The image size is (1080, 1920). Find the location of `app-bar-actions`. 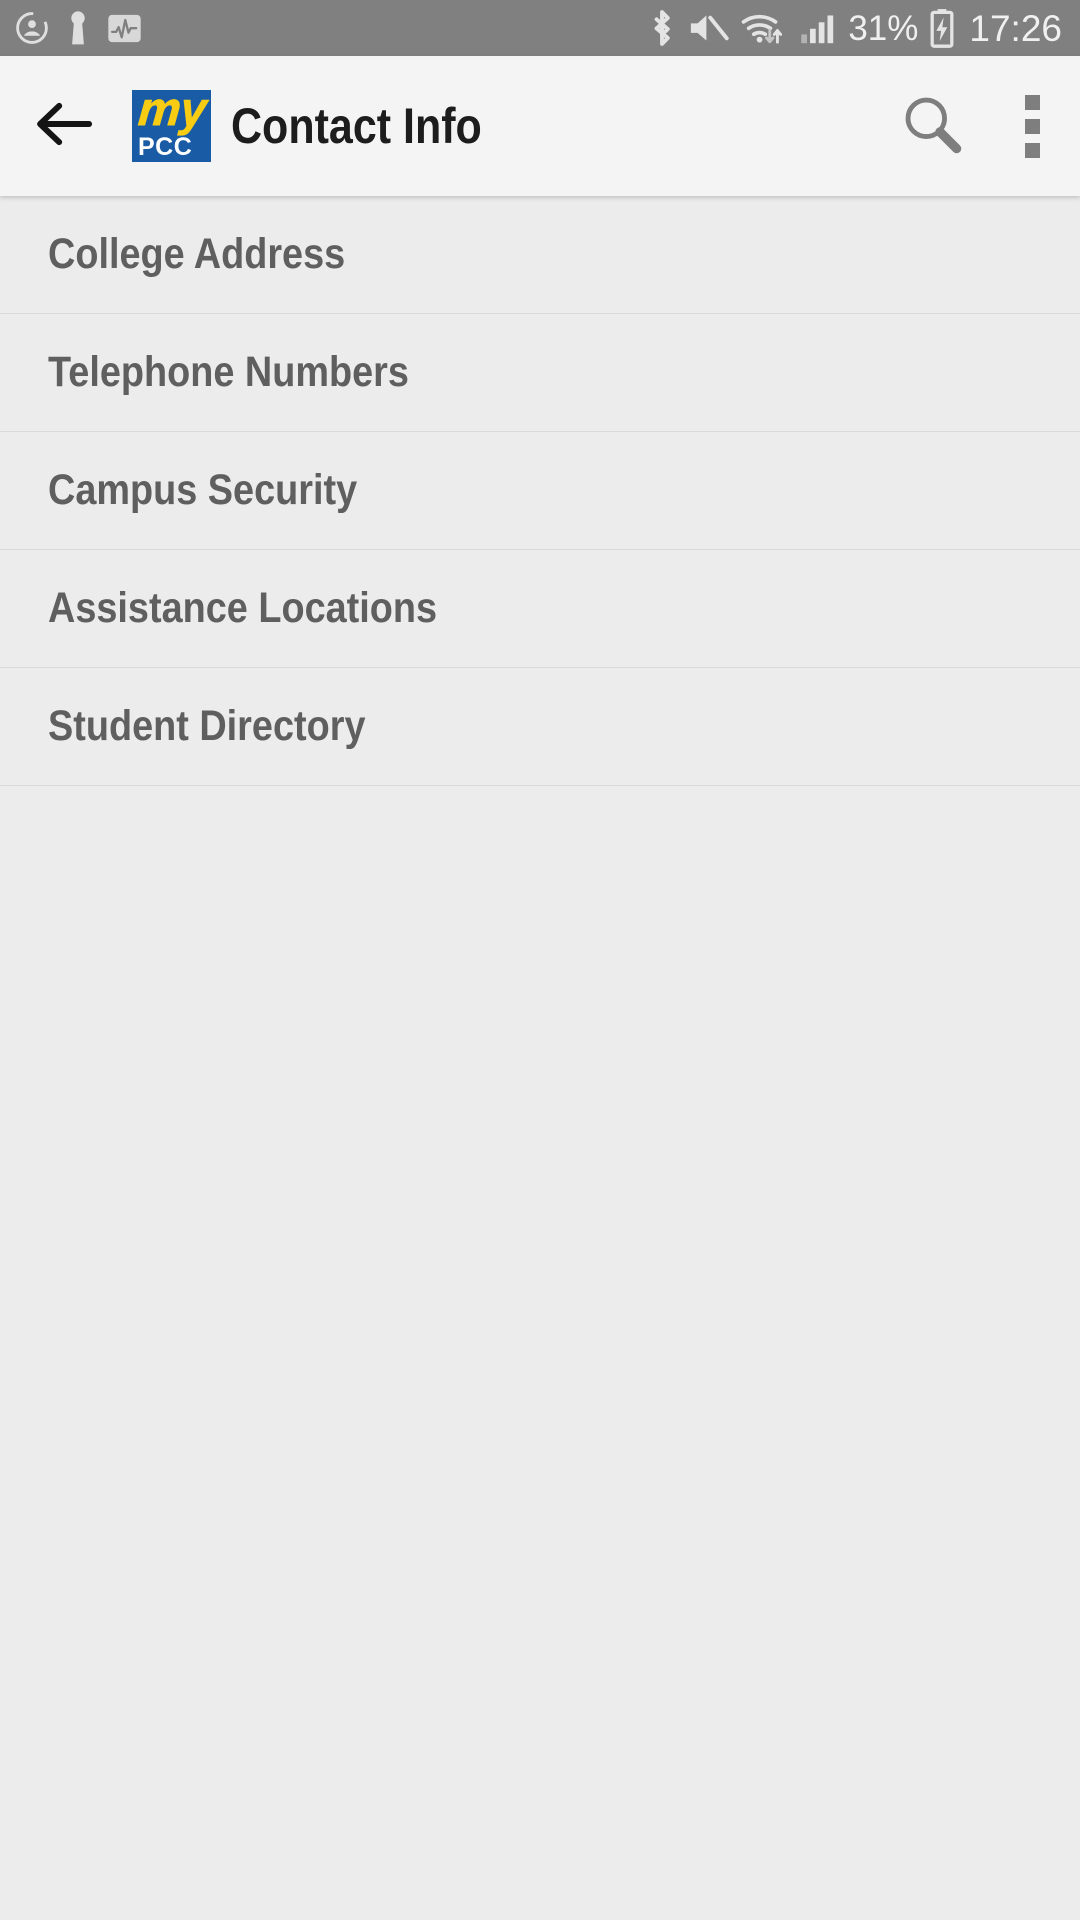

app-bar-actions is located at coordinates (980, 126).